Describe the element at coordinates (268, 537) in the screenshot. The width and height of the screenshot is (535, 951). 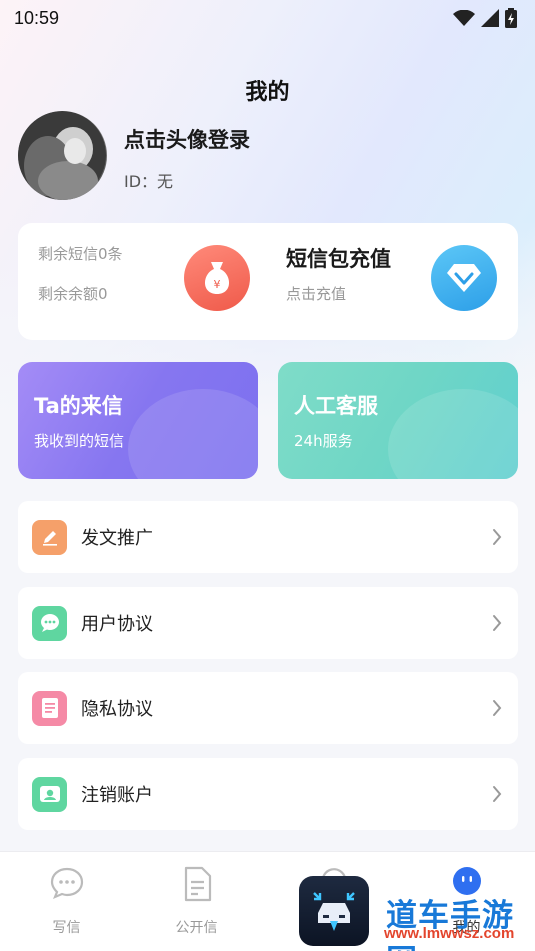
I see `menu-item-promote: 发文推广` at that location.